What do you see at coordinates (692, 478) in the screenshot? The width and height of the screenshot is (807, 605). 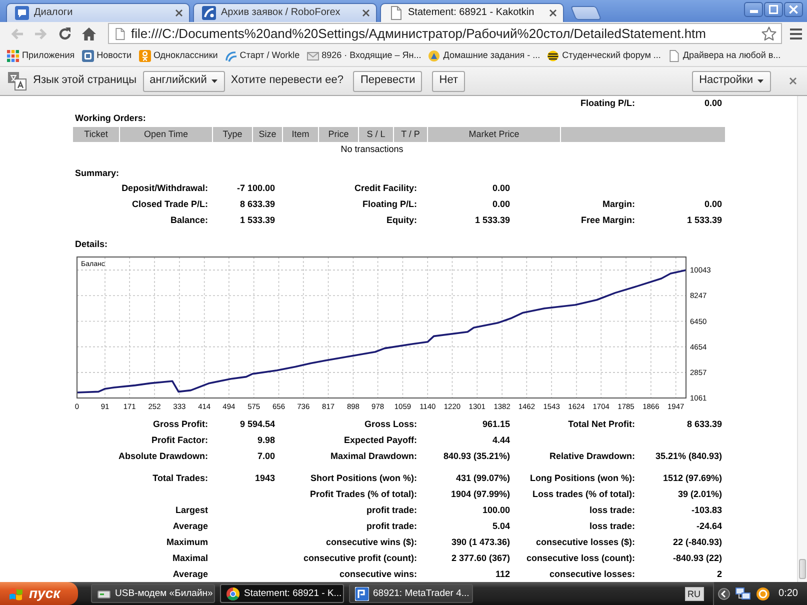 I see `stat-value: 1512 (97.69%)` at bounding box center [692, 478].